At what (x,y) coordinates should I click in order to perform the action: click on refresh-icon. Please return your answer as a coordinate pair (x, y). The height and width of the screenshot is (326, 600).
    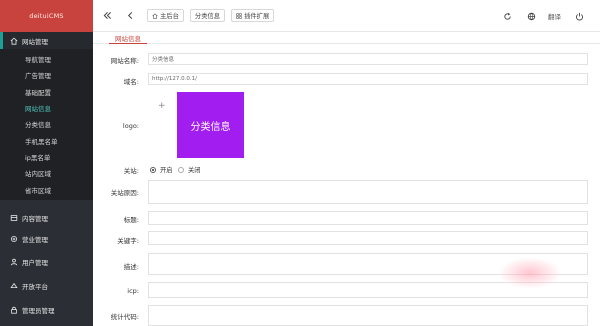
    Looking at the image, I should click on (507, 16).